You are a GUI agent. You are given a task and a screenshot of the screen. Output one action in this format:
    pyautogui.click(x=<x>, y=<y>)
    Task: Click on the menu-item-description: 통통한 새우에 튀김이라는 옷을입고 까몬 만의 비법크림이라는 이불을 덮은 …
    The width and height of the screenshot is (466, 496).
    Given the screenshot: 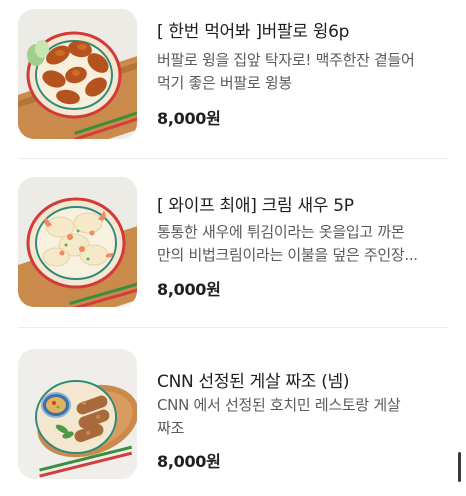 What is the action you would take?
    pyautogui.click(x=307, y=244)
    